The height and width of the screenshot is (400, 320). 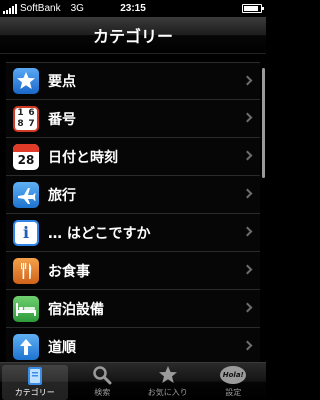 What do you see at coordinates (26, 118) in the screenshot?
I see `numbers-icon: 1687` at bounding box center [26, 118].